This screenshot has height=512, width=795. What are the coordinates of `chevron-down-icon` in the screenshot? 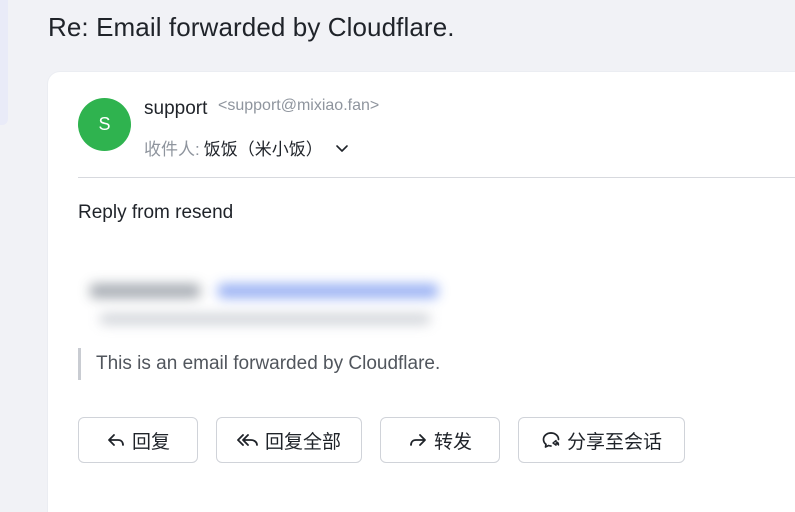 It's located at (342, 148).